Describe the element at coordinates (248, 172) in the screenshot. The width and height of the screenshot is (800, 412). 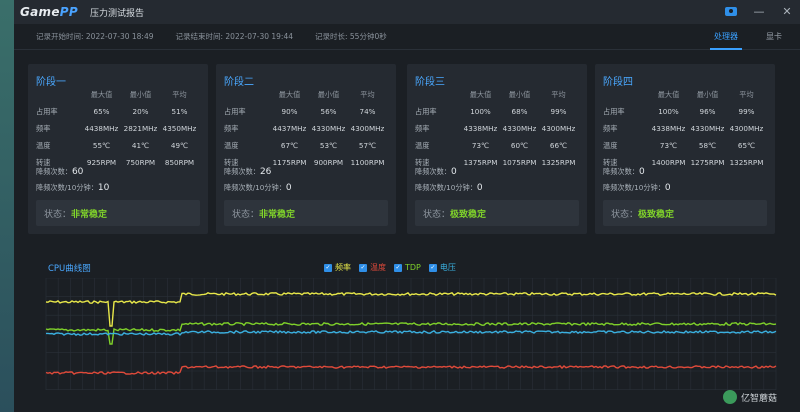
I see `throttle-count: 降频次数：26` at that location.